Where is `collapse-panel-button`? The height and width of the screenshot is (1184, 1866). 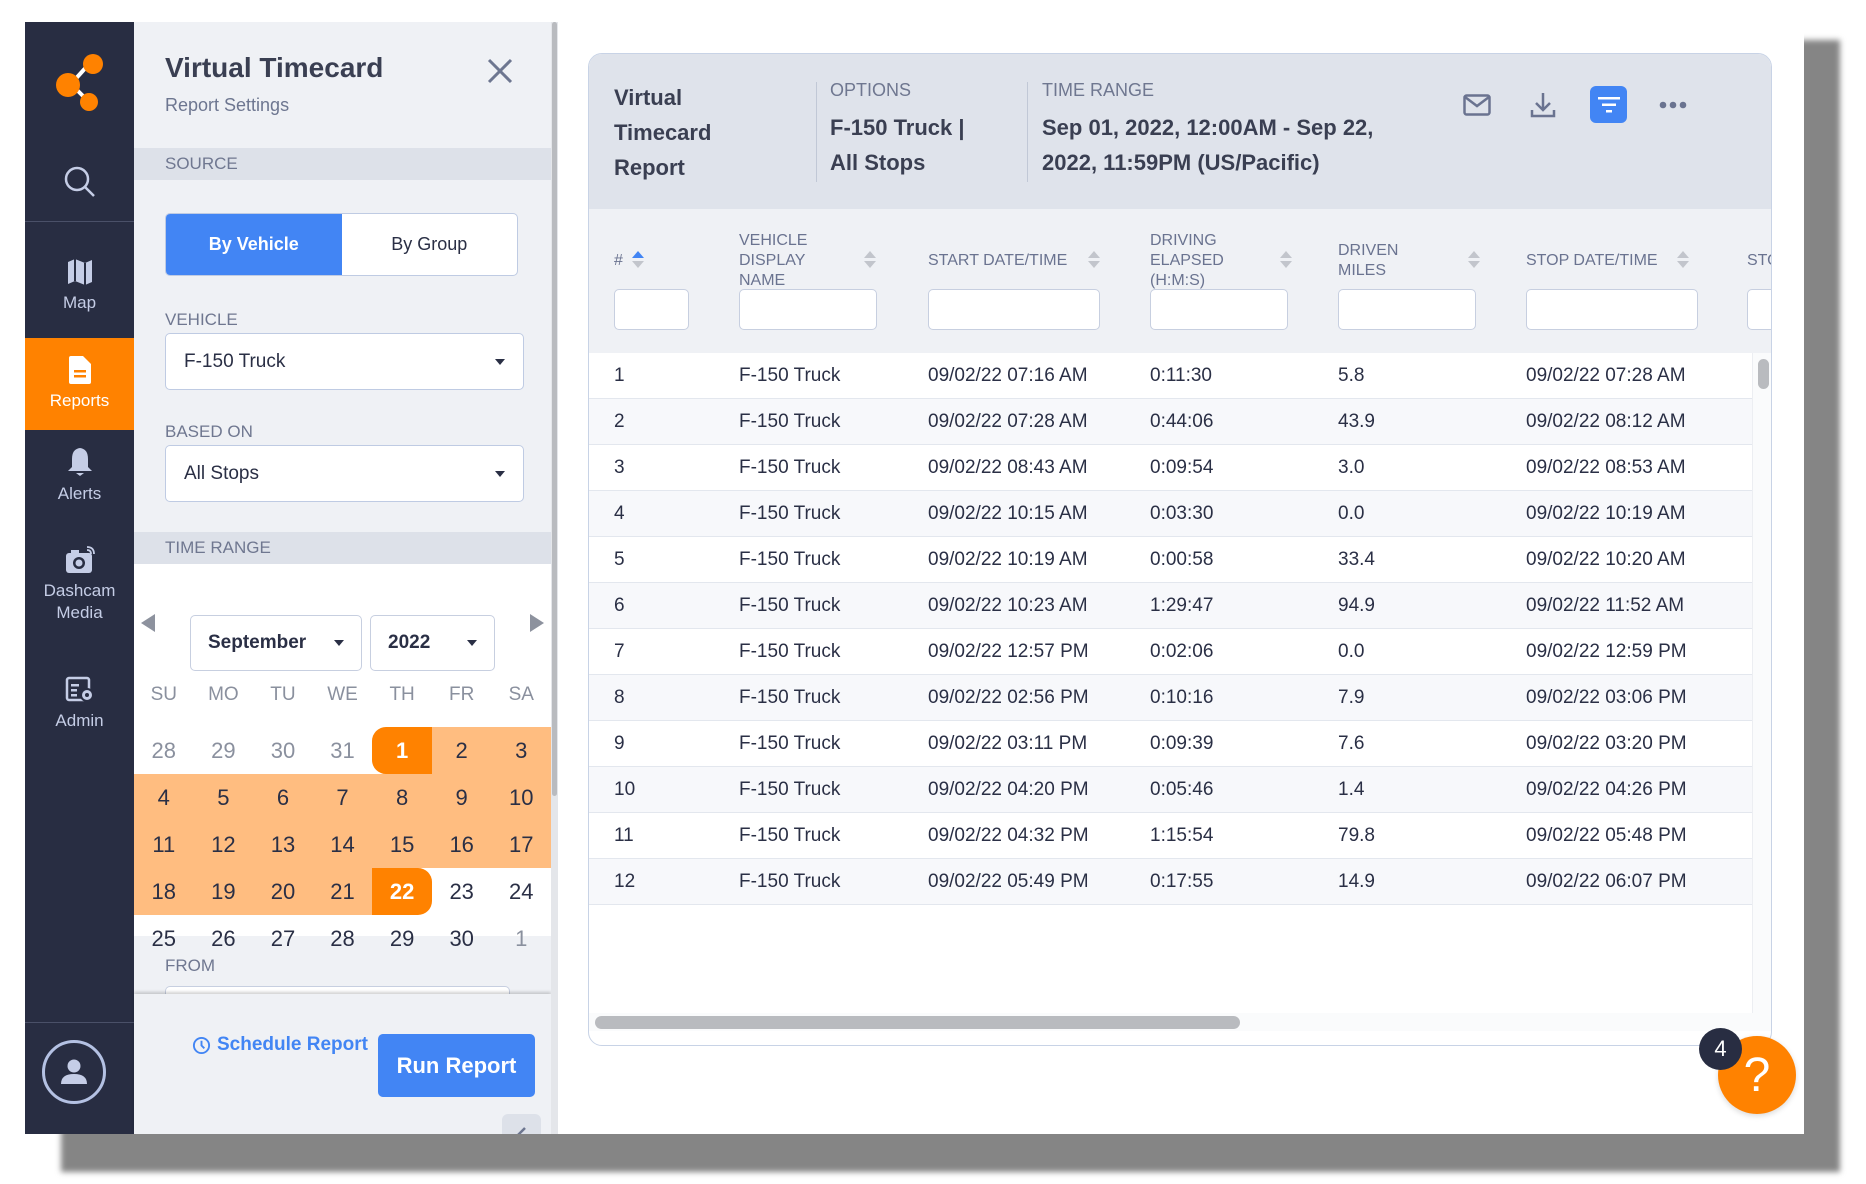
collapse-panel-button is located at coordinates (521, 1124).